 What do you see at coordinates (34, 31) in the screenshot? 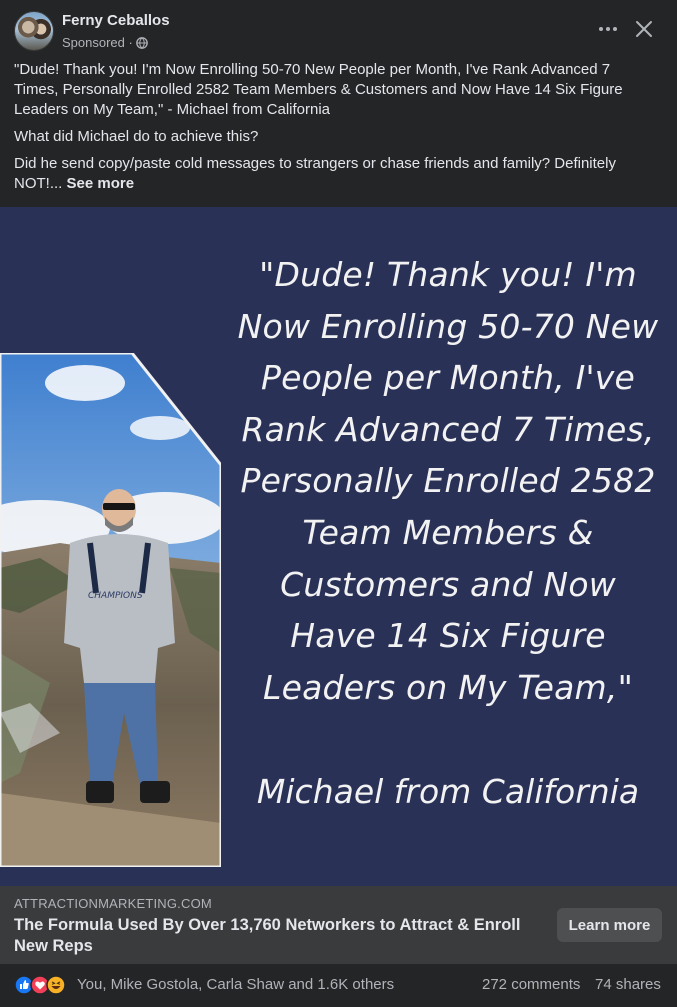
I see `avatar` at bounding box center [34, 31].